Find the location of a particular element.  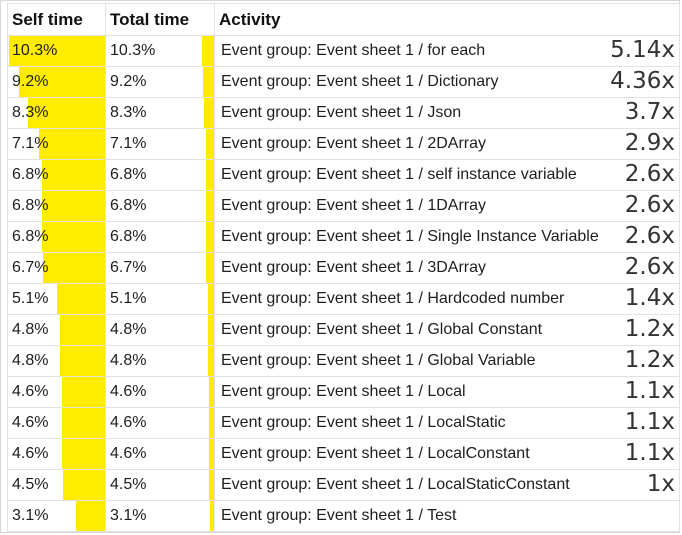

activity-label: Event group: Event sheet 1 / Local is located at coordinates (343, 391).